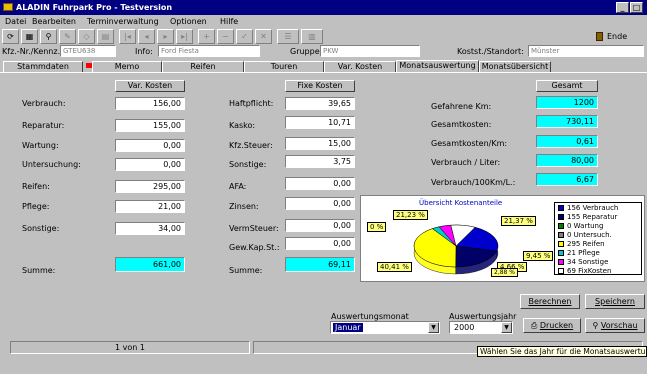  What do you see at coordinates (370, 51) in the screenshot?
I see `gruppe-field: PKW` at bounding box center [370, 51].